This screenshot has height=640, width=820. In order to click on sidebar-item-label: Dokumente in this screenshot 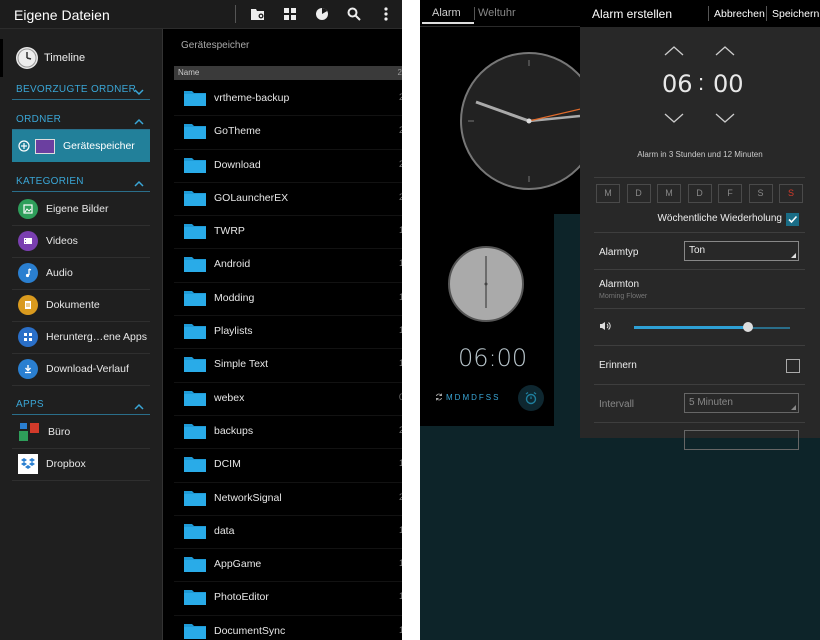, I will do `click(73, 305)`.